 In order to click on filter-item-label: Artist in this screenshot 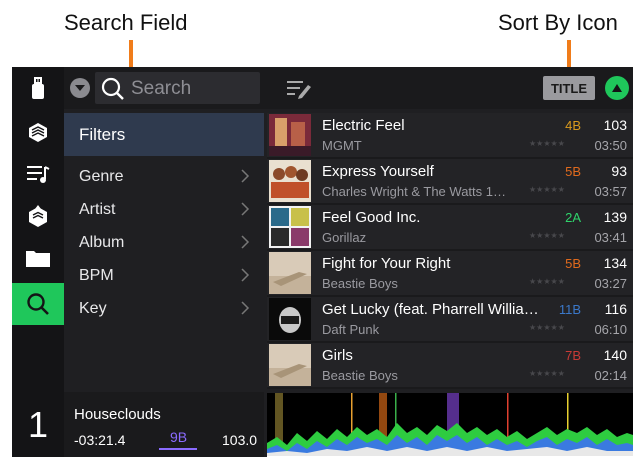, I will do `click(97, 209)`.